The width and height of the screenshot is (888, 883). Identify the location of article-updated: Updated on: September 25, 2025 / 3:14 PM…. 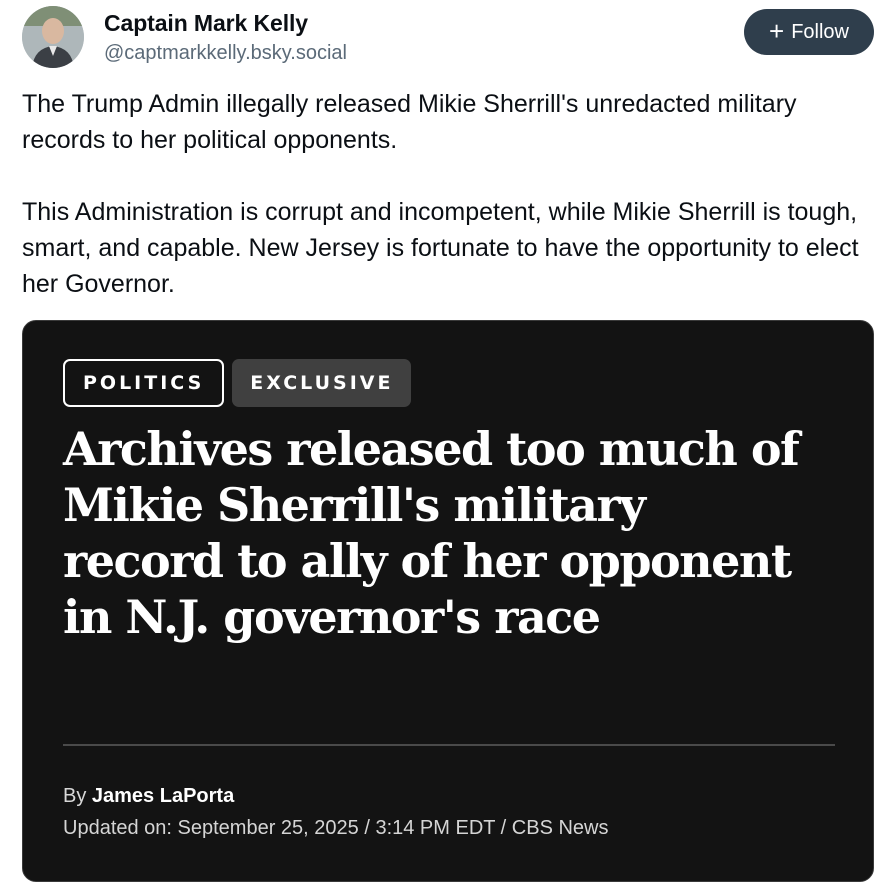
(336, 828).